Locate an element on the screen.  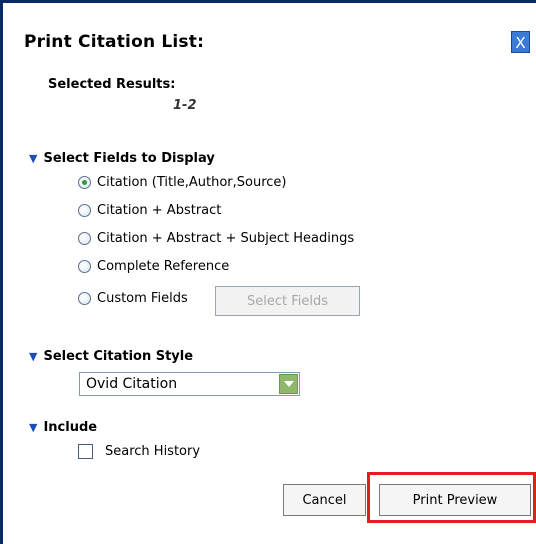
dialog-top-border is located at coordinates (268, 1).